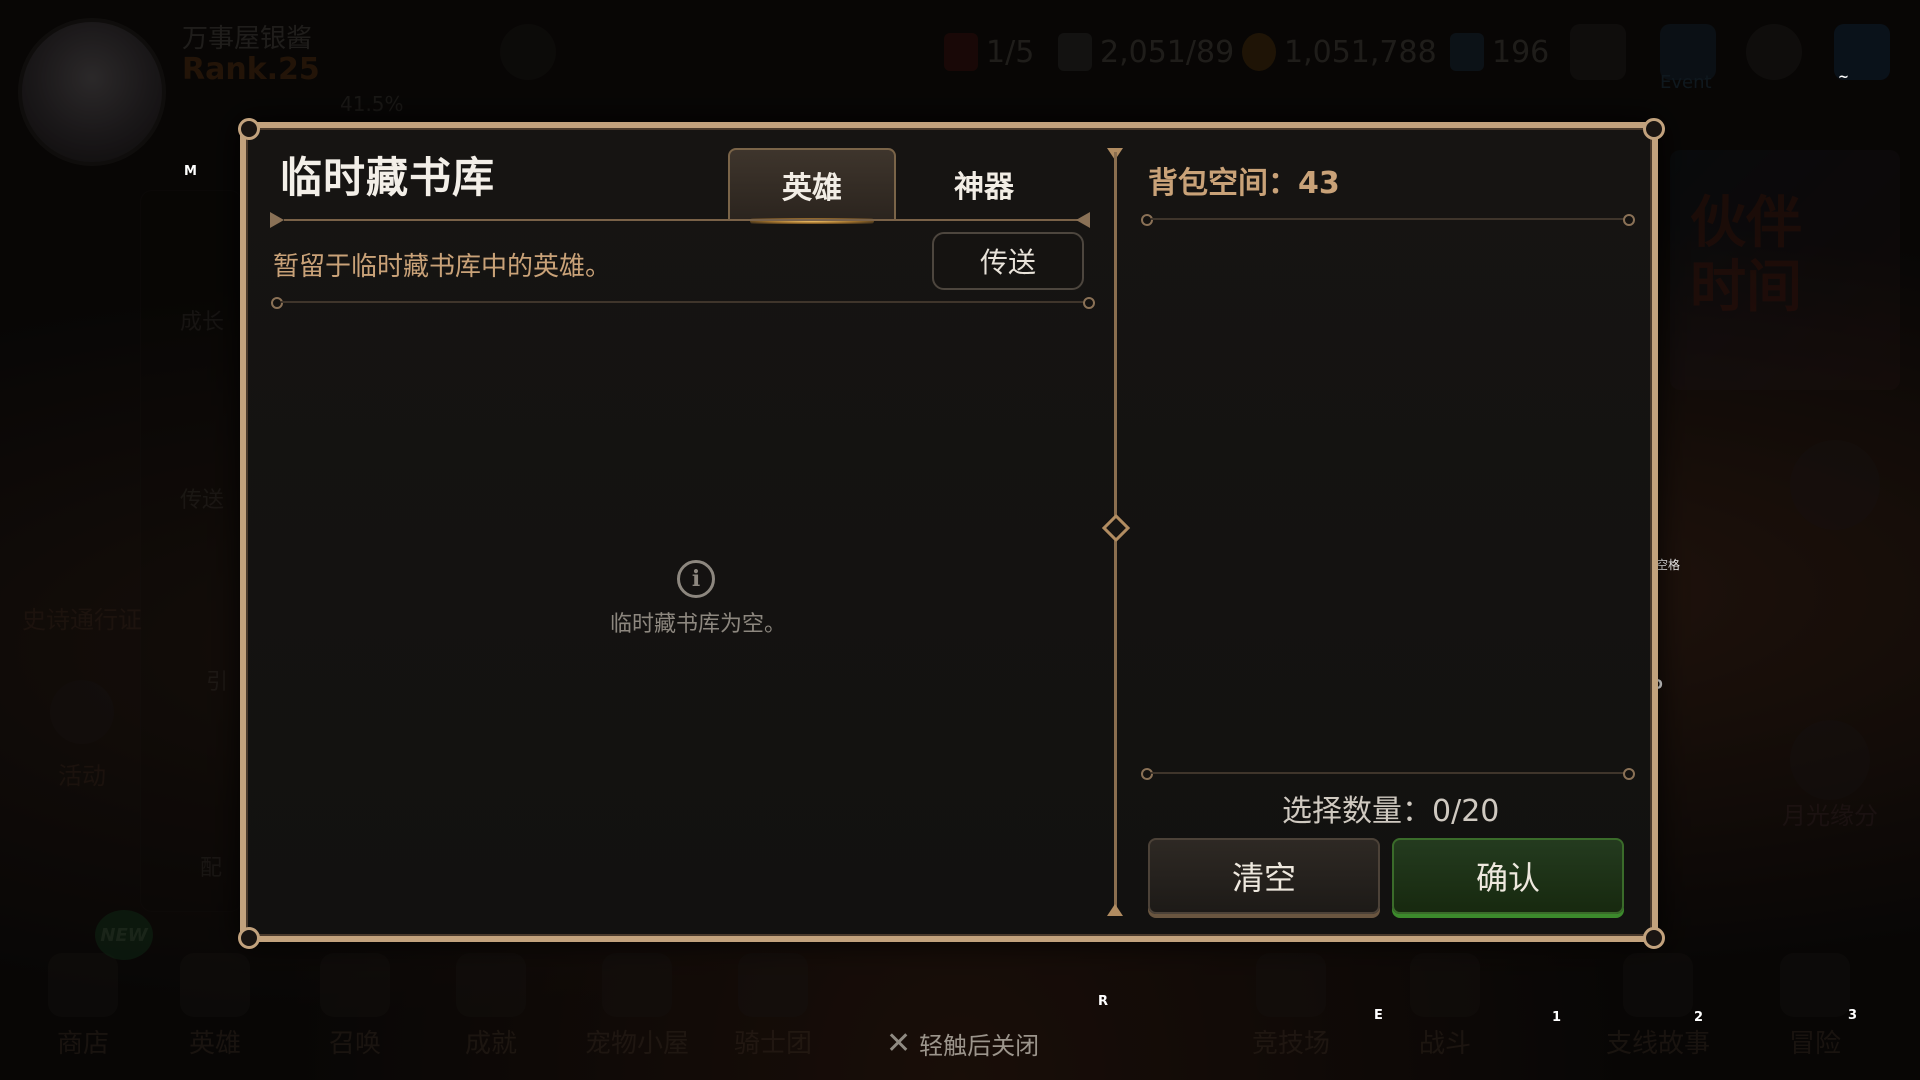 The image size is (1920, 1080). I want to click on frame-corner-tl, so click(249, 129).